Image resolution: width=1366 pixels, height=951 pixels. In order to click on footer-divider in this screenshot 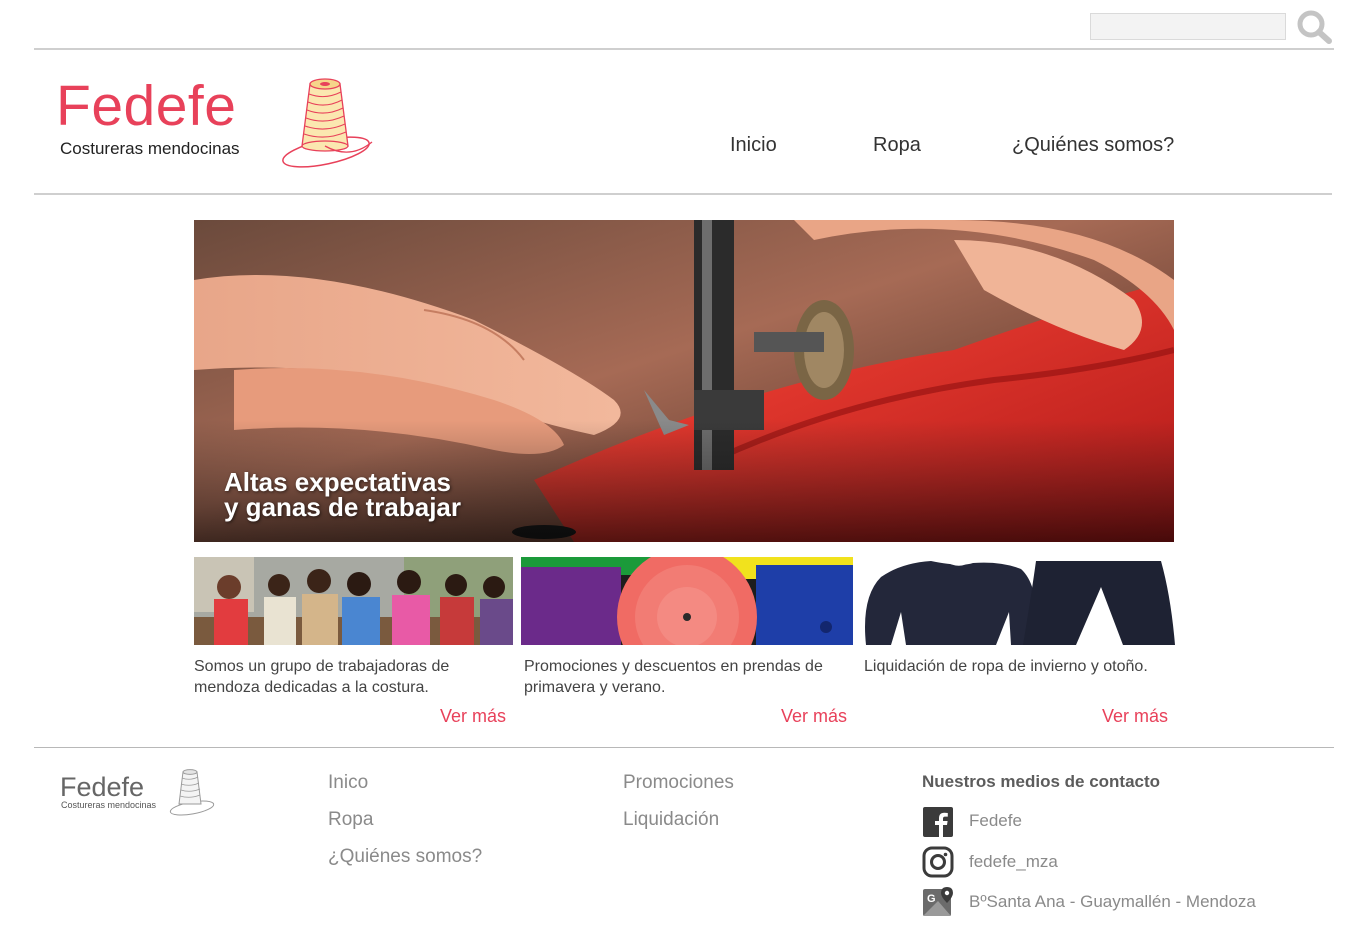, I will do `click(684, 747)`.